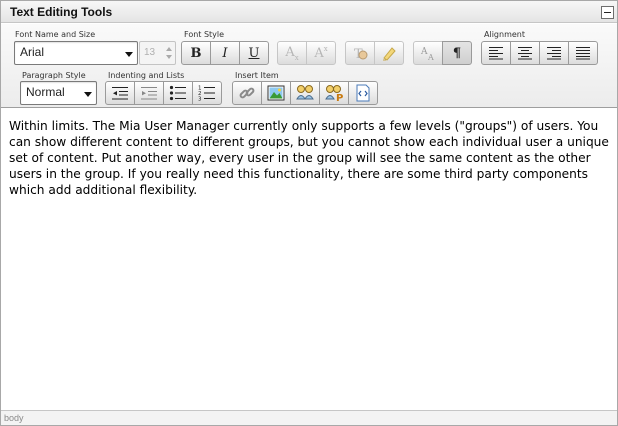  I want to click on image-icon, so click(276, 93).